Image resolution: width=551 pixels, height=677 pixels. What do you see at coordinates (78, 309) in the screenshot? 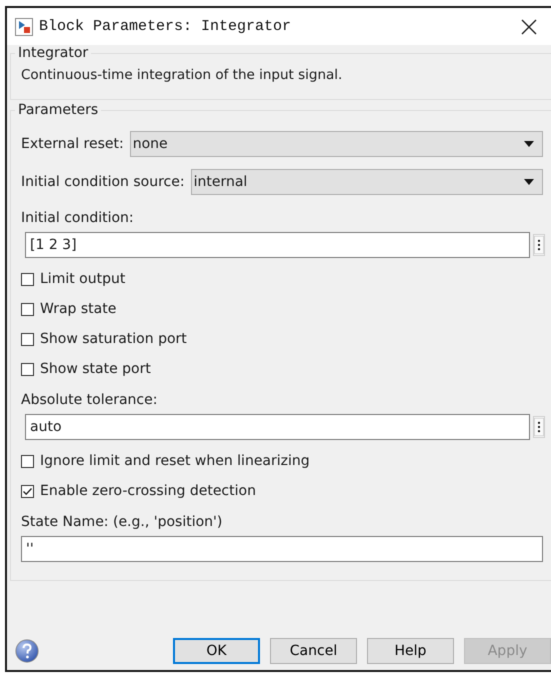
I see `checkbox-label: Wrap state` at bounding box center [78, 309].